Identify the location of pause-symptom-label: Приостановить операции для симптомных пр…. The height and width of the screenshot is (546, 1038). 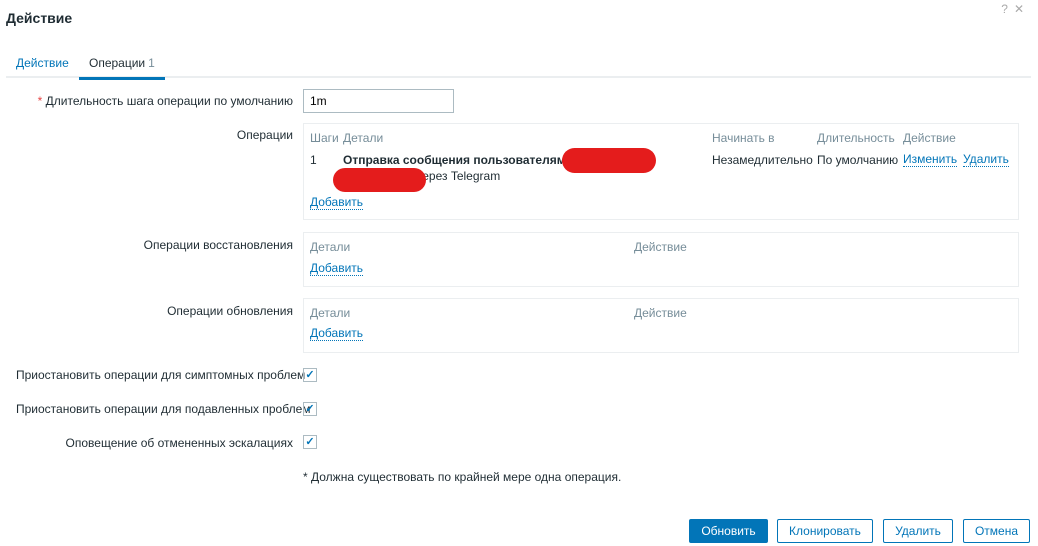
(161, 375).